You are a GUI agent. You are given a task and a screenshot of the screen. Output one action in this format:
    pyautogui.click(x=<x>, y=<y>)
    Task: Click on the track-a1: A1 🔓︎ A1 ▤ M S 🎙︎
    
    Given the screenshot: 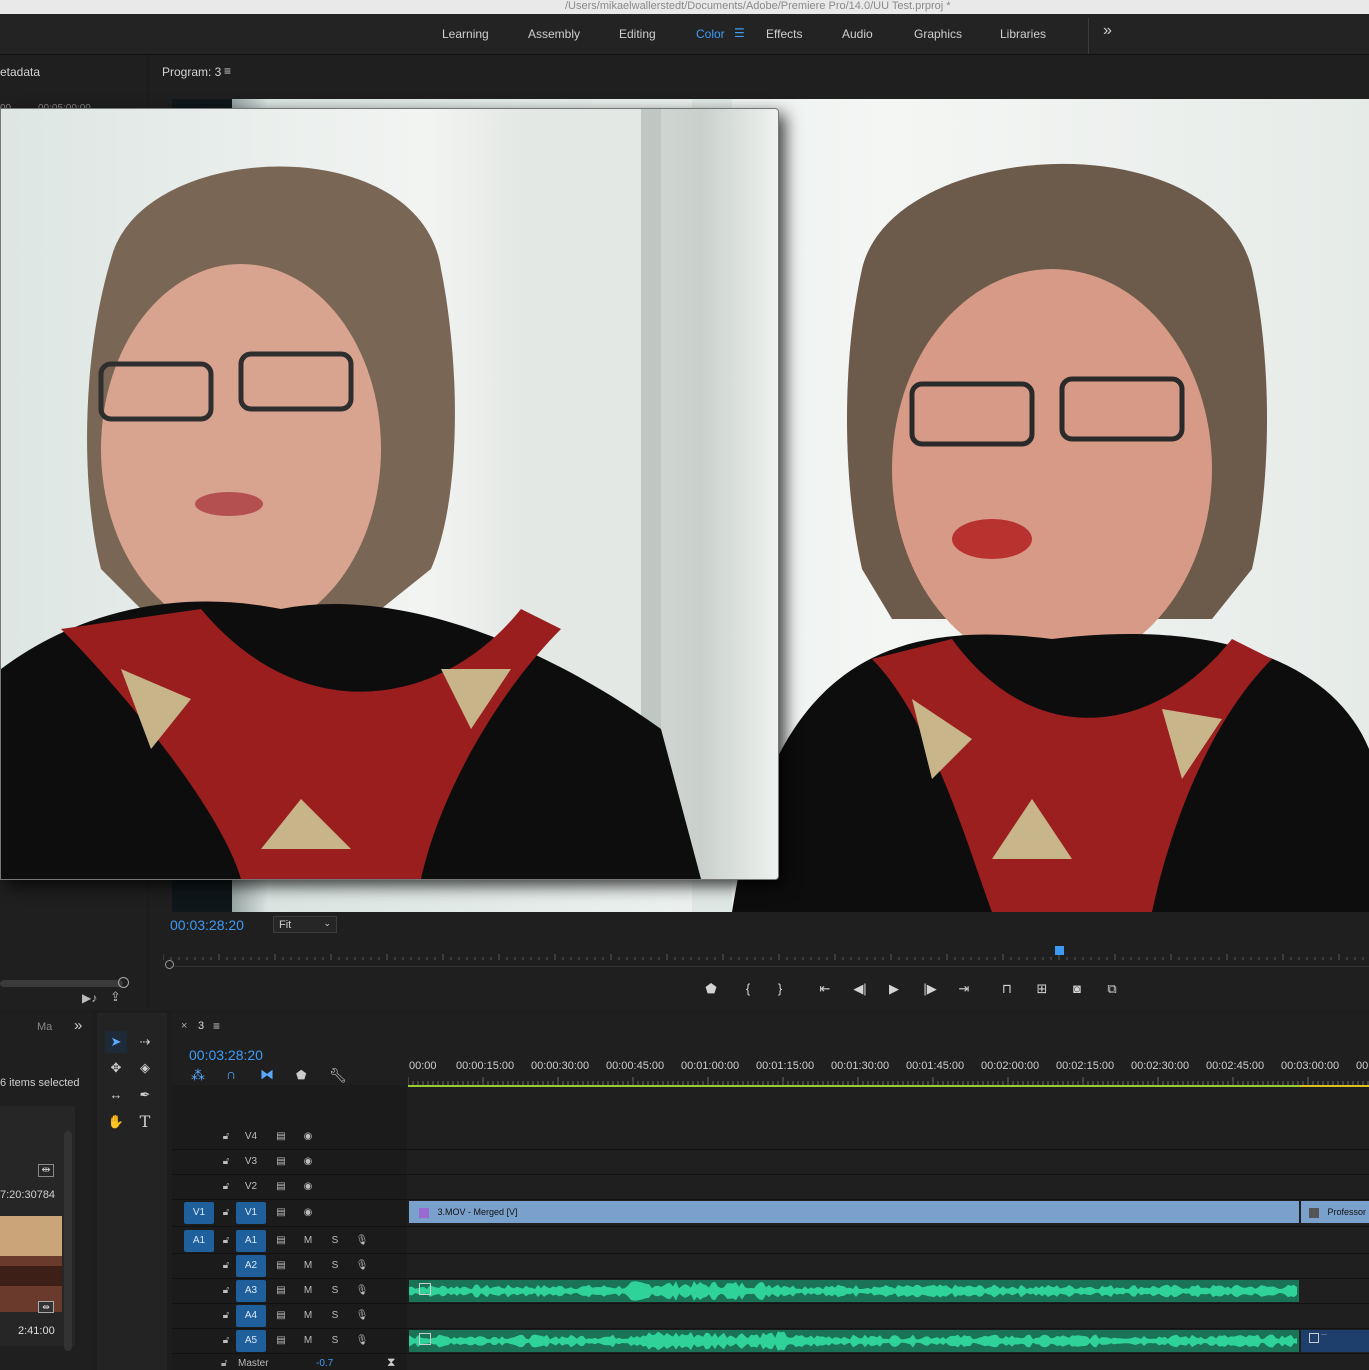 What is the action you would take?
    pyautogui.click(x=770, y=1241)
    